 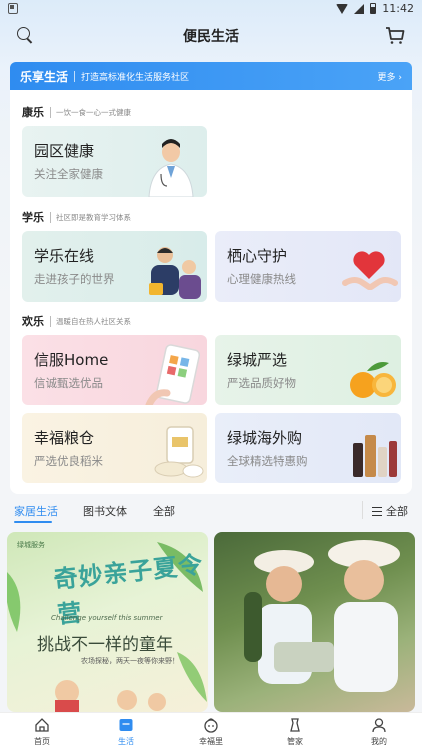 I want to click on profile-icon, so click(x=379, y=725).